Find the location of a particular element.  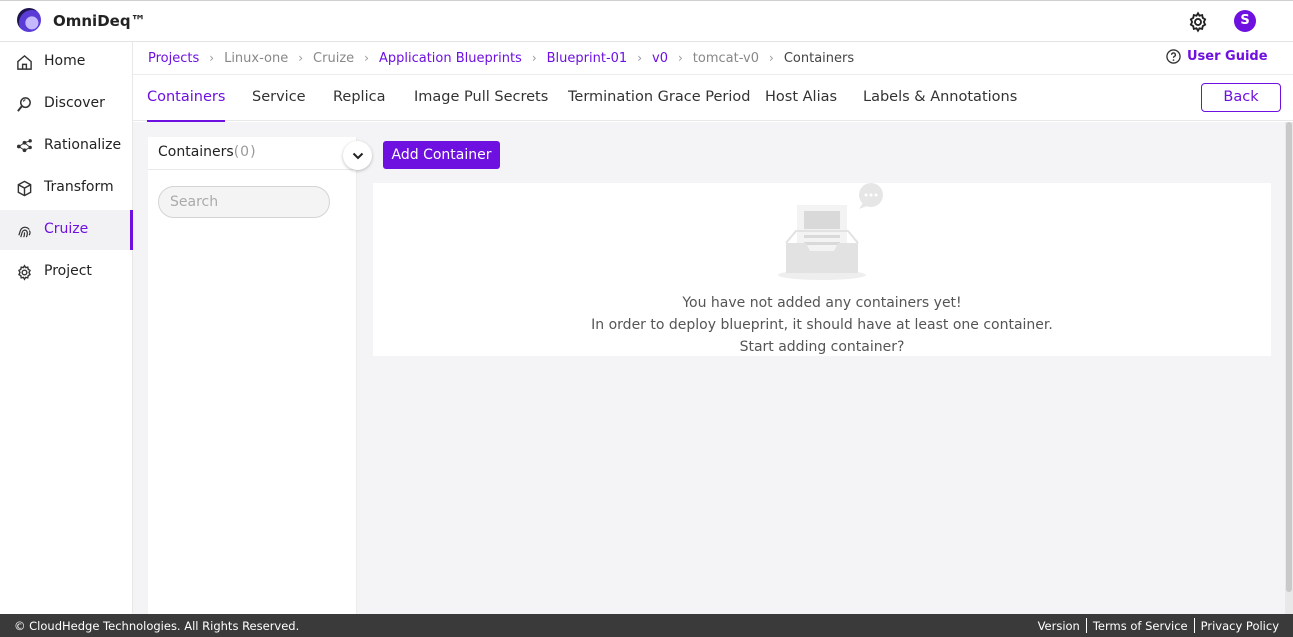

sidebar-item-transform: Transform is located at coordinates (65, 188).